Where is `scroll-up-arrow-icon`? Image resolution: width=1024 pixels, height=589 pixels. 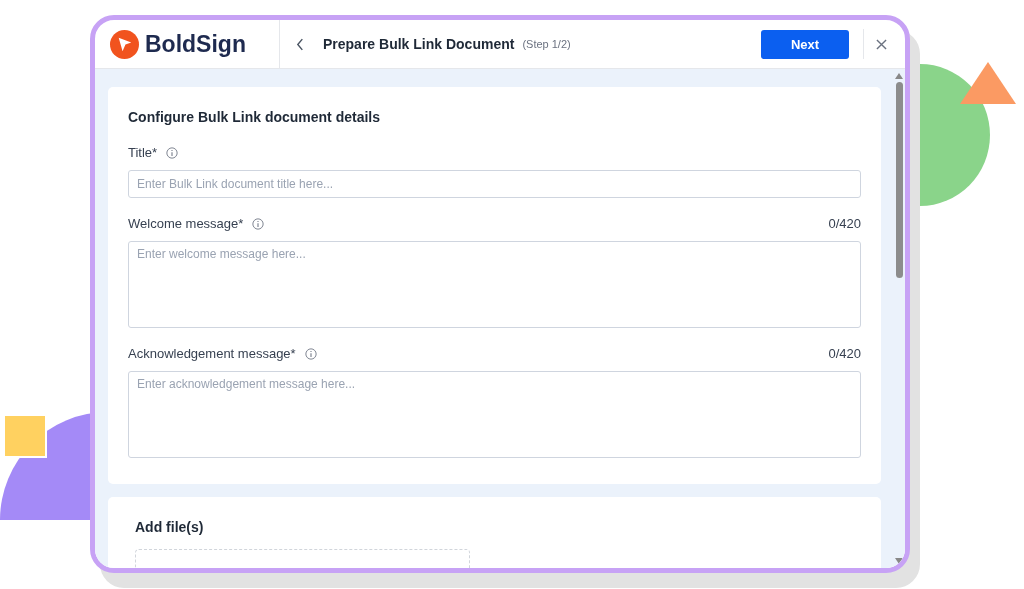 scroll-up-arrow-icon is located at coordinates (899, 76).